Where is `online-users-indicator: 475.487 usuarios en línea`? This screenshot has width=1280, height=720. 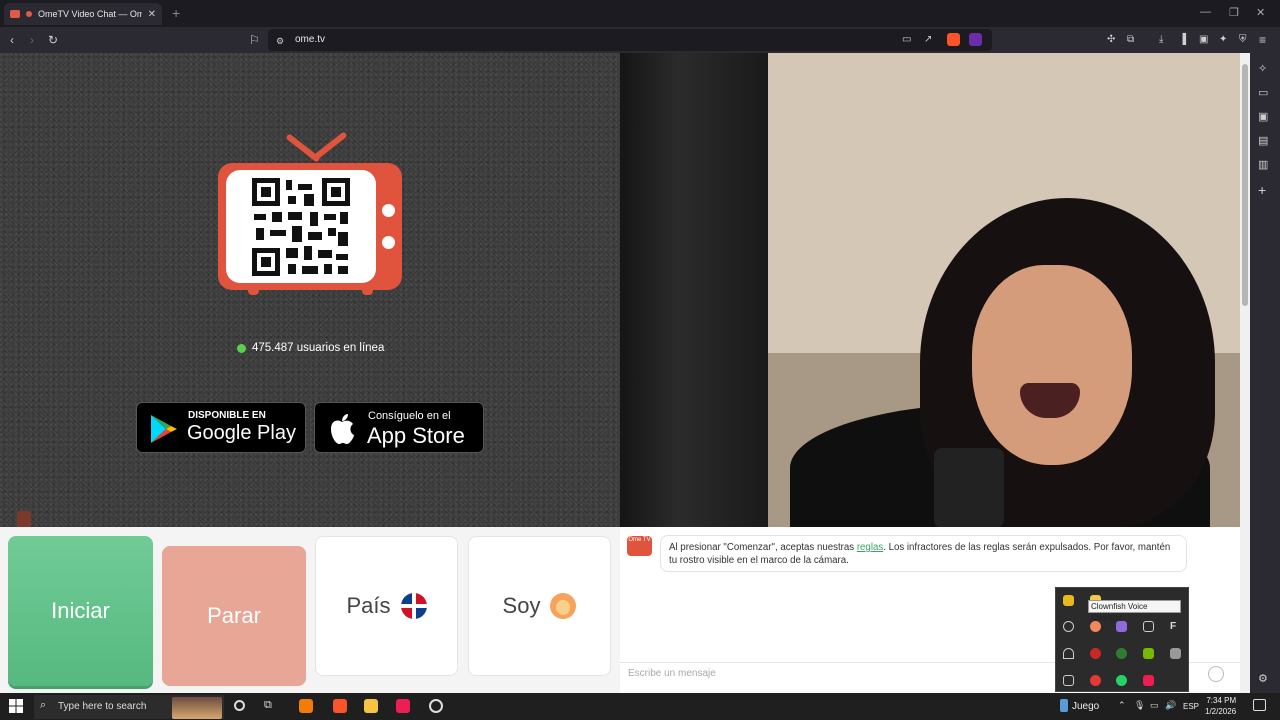 online-users-indicator: 475.487 usuarios en línea is located at coordinates (310, 348).